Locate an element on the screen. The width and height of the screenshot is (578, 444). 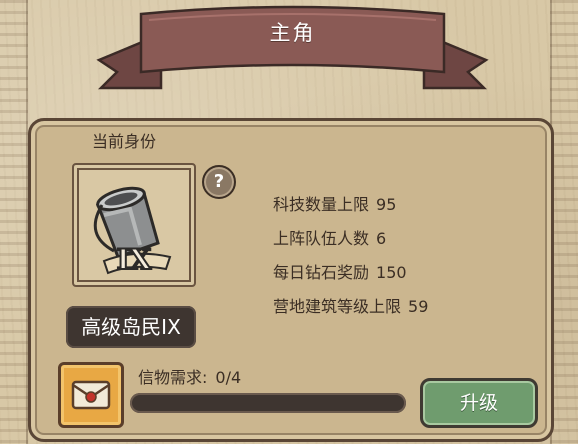
rank-name: 高级岛民IX is located at coordinates (131, 327).